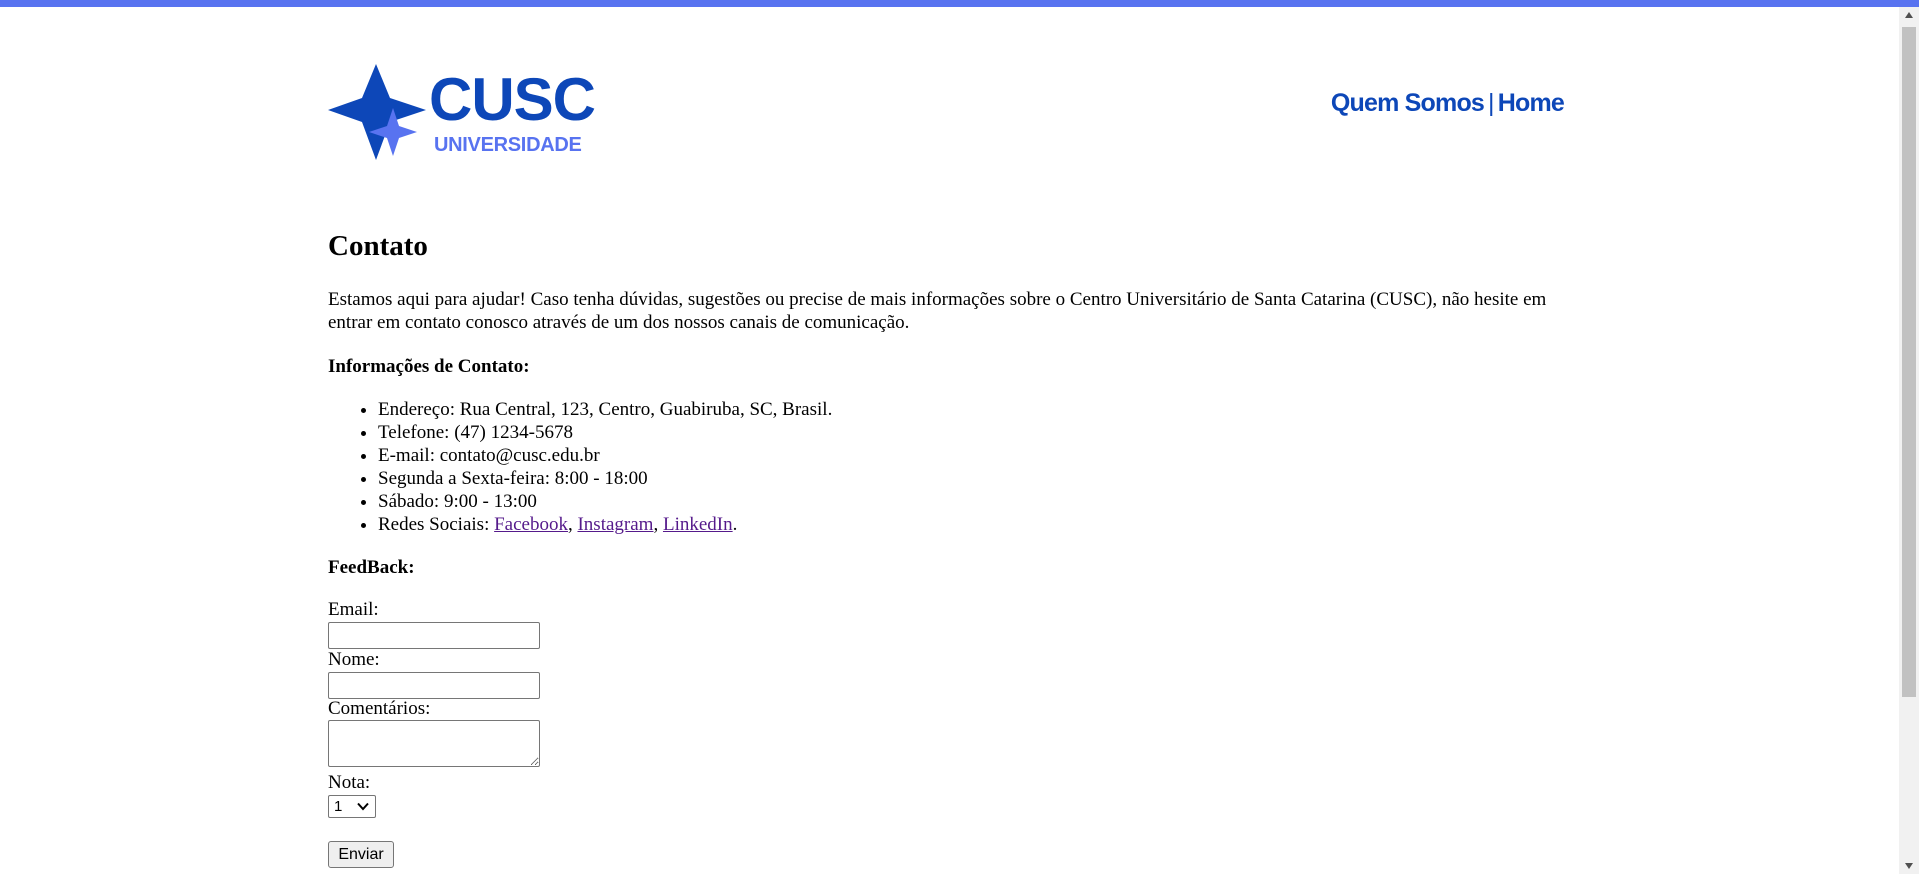 This screenshot has width=1919, height=874. Describe the element at coordinates (1909, 362) in the screenshot. I see `scrollbar-thumb` at that location.